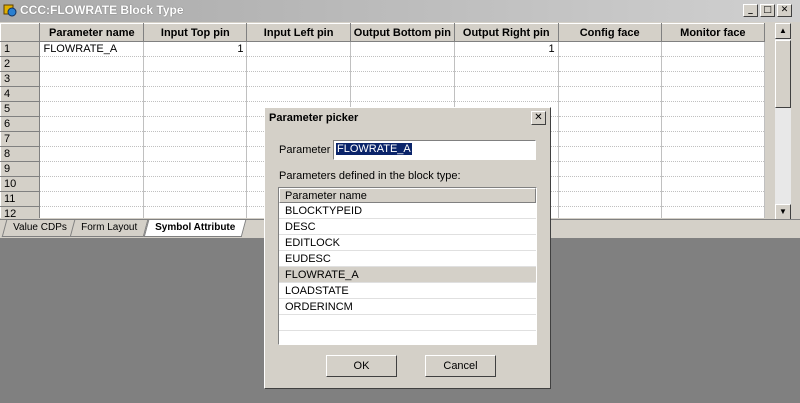  I want to click on column-header: Monitor face, so click(712, 32).